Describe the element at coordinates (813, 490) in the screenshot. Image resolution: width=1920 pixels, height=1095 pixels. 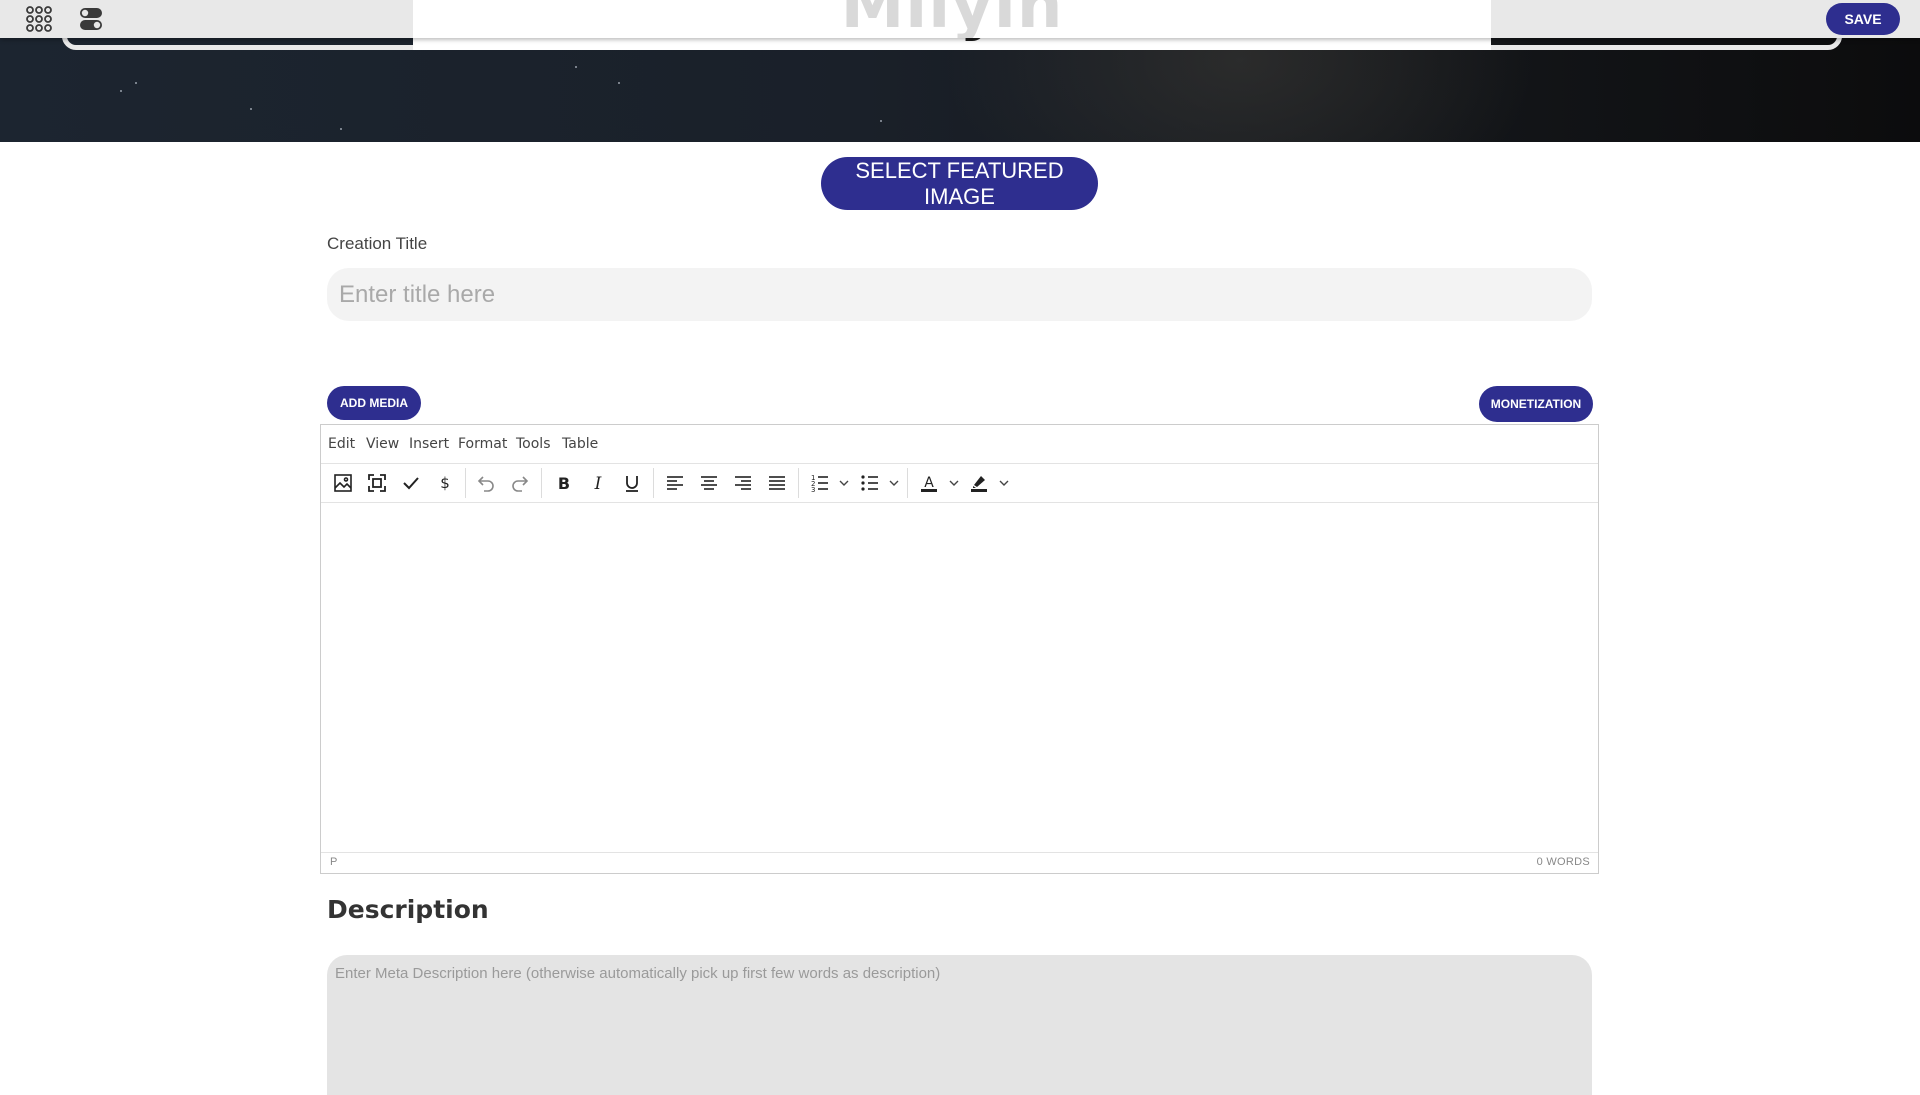
I see `svg-text: 3` at that location.